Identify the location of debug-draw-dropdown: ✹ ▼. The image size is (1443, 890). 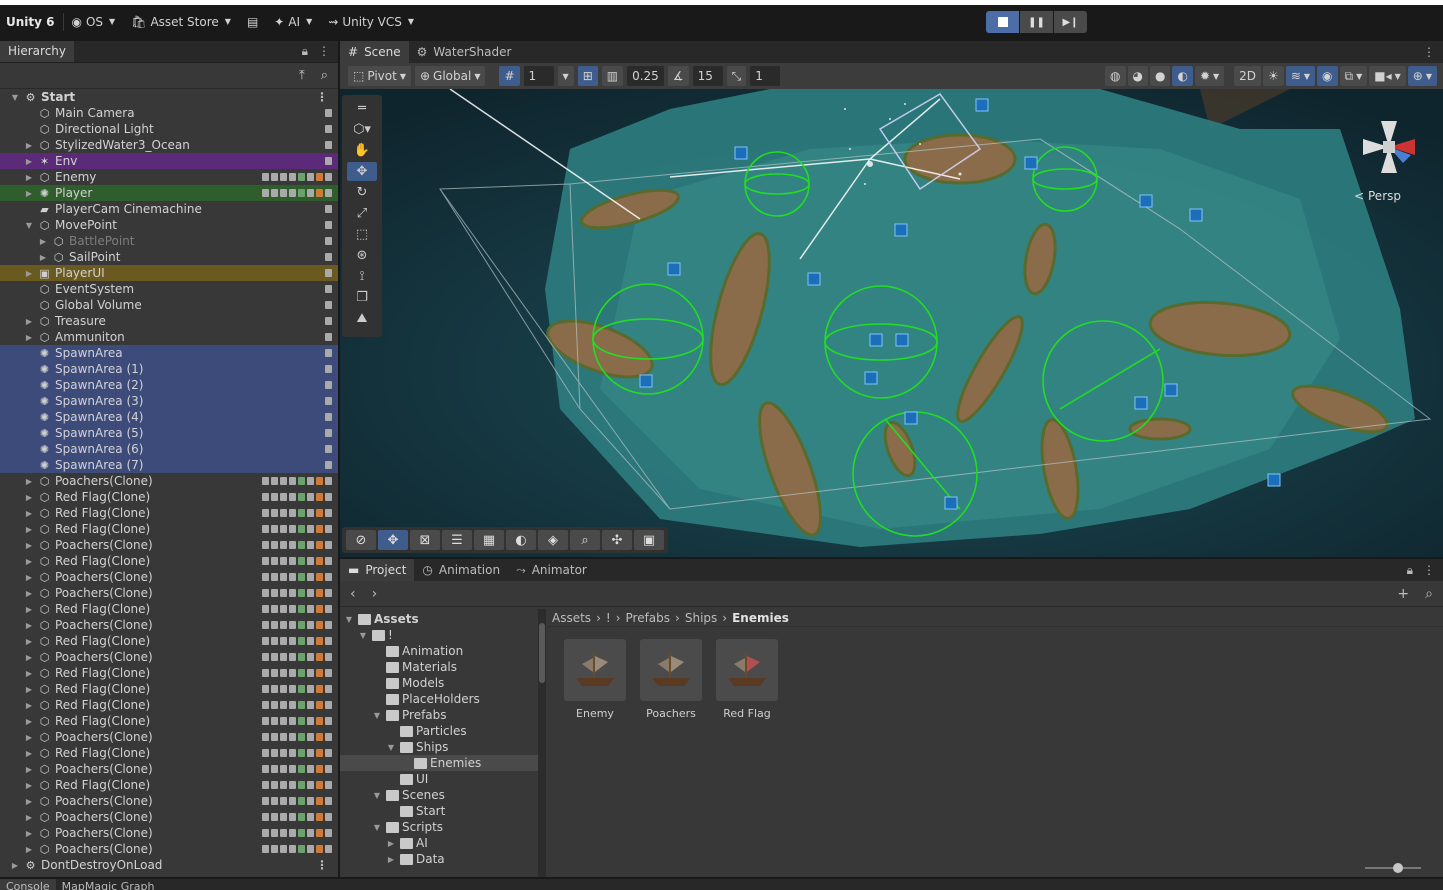
(1209, 76).